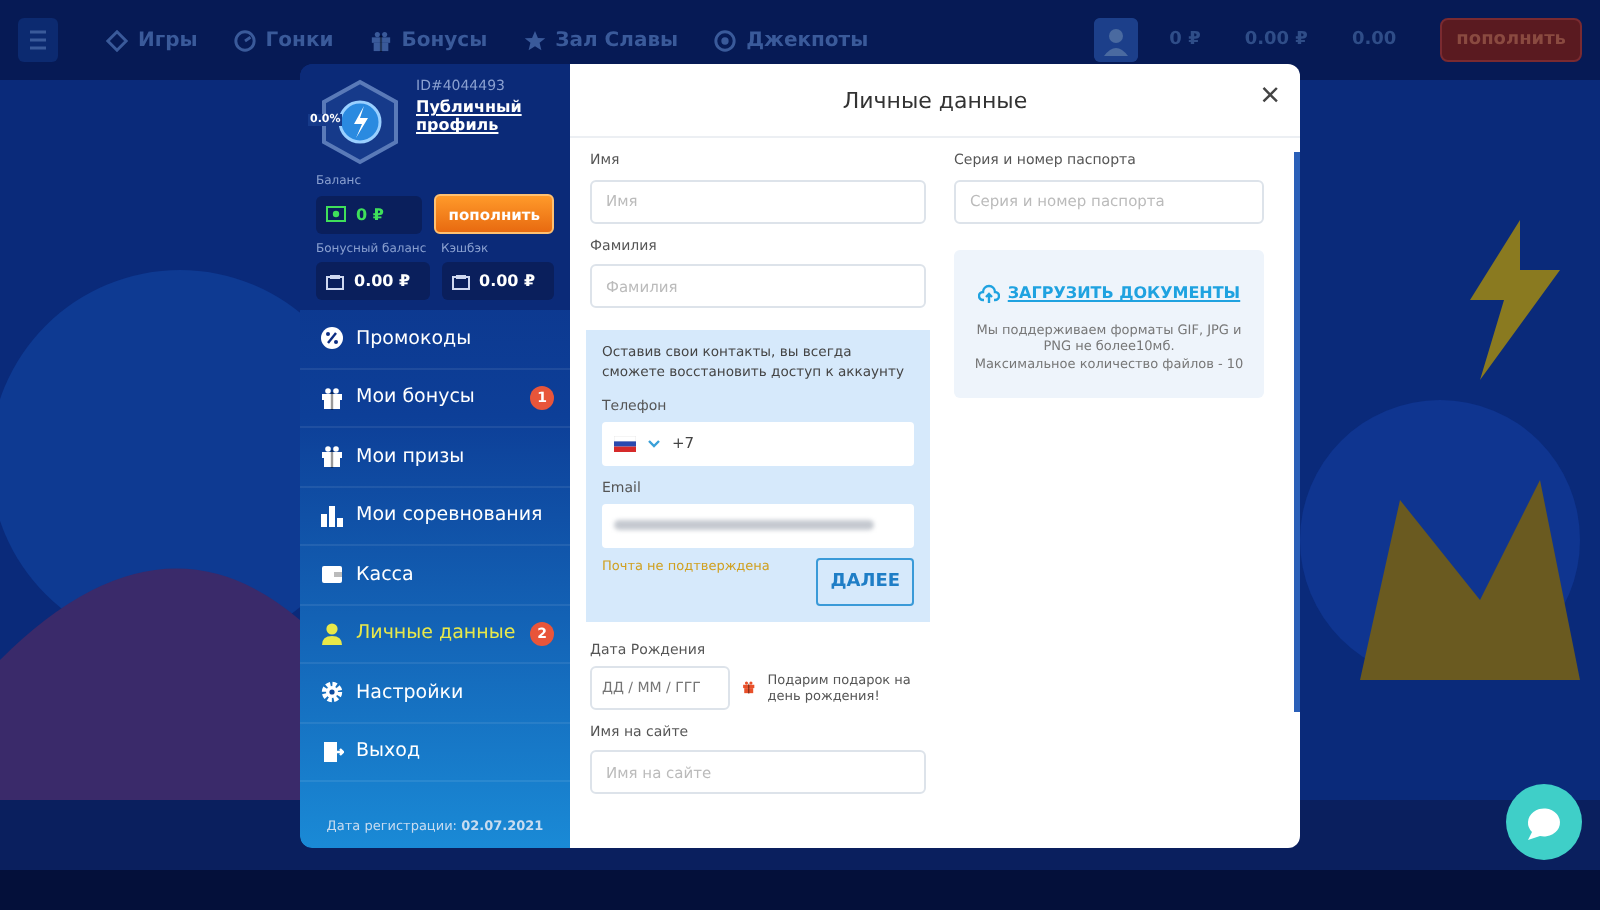  Describe the element at coordinates (758, 525) in the screenshot. I see `email-field` at that location.